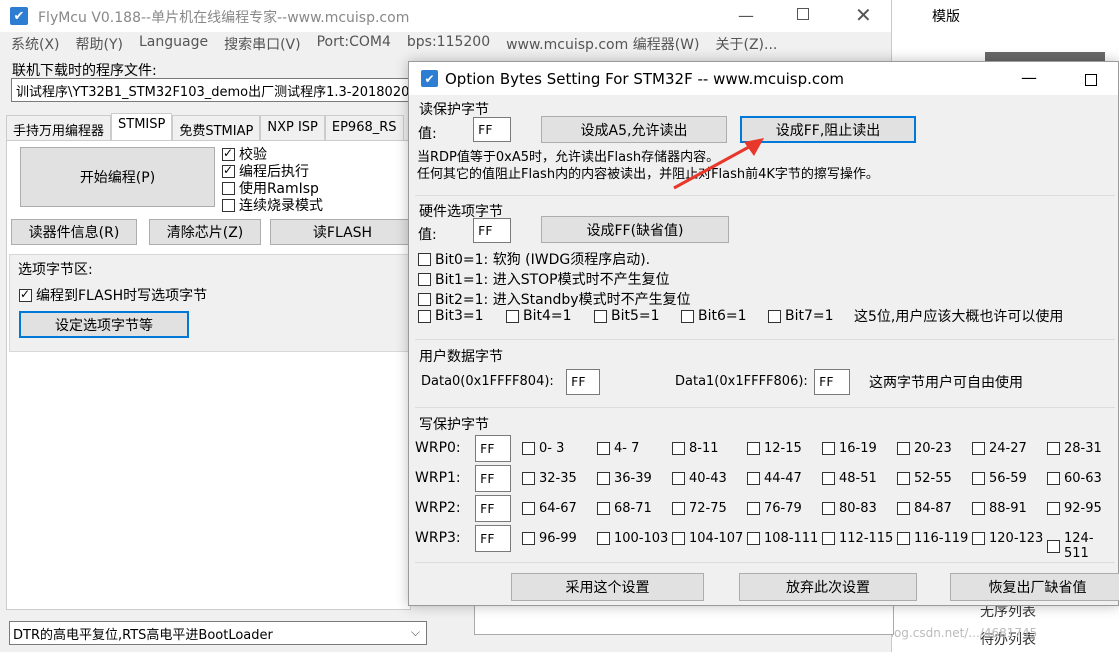  What do you see at coordinates (1082, 546) in the screenshot?
I see `wrp-sector-option: 124-511` at bounding box center [1082, 546].